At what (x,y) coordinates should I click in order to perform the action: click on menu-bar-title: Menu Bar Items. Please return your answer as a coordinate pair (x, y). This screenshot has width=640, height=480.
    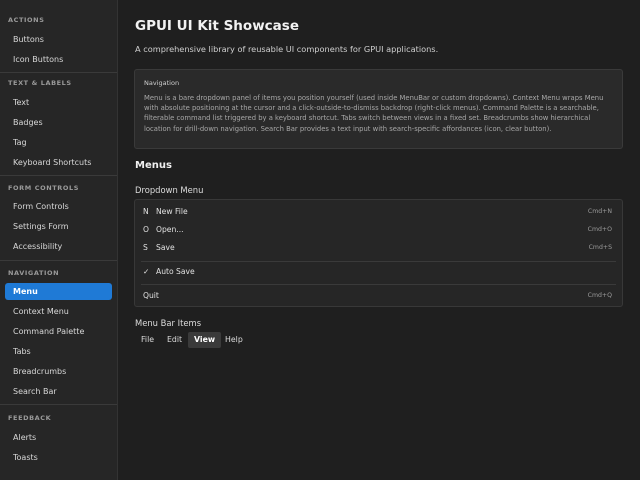
    Looking at the image, I should click on (168, 323).